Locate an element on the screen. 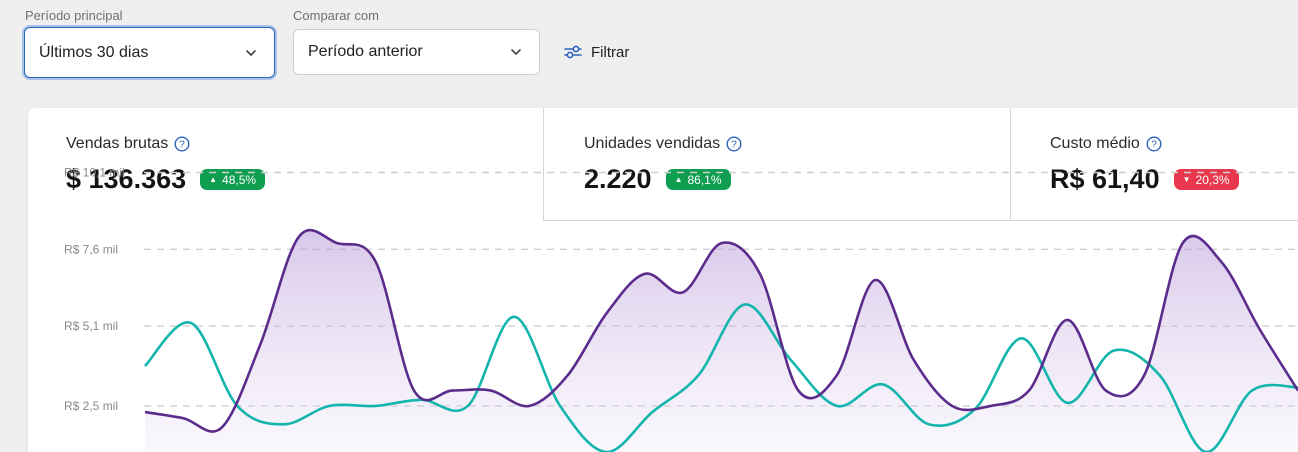 This screenshot has width=1298, height=452. compare-select: Período anterior is located at coordinates (416, 52).